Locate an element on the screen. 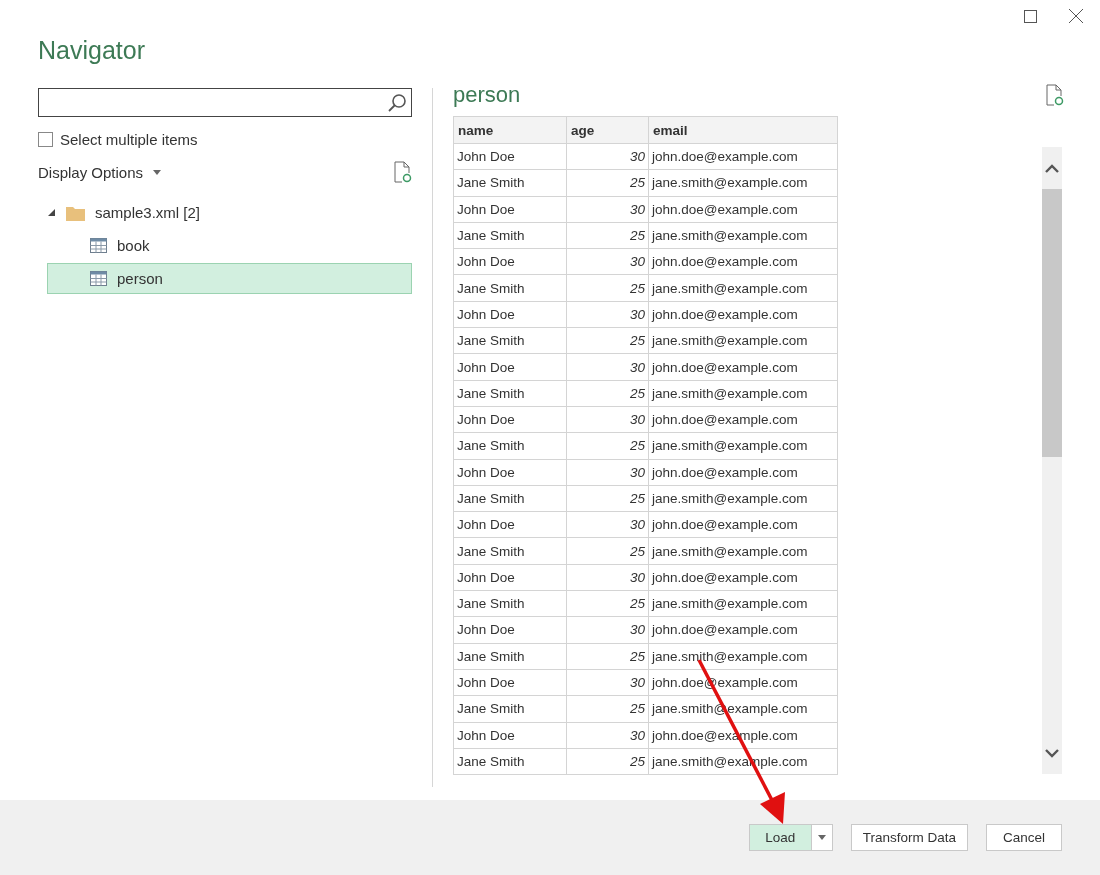  column-header: name is located at coordinates (510, 130).